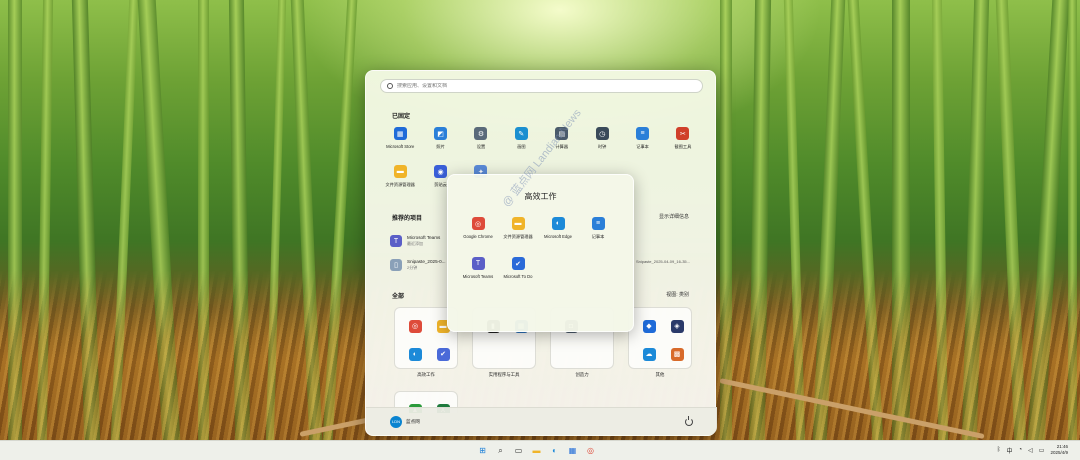 Image resolution: width=1080 pixels, height=460 pixels. What do you see at coordinates (541, 421) in the screenshot?
I see `start-footer: LDN 蓝点网` at bounding box center [541, 421].